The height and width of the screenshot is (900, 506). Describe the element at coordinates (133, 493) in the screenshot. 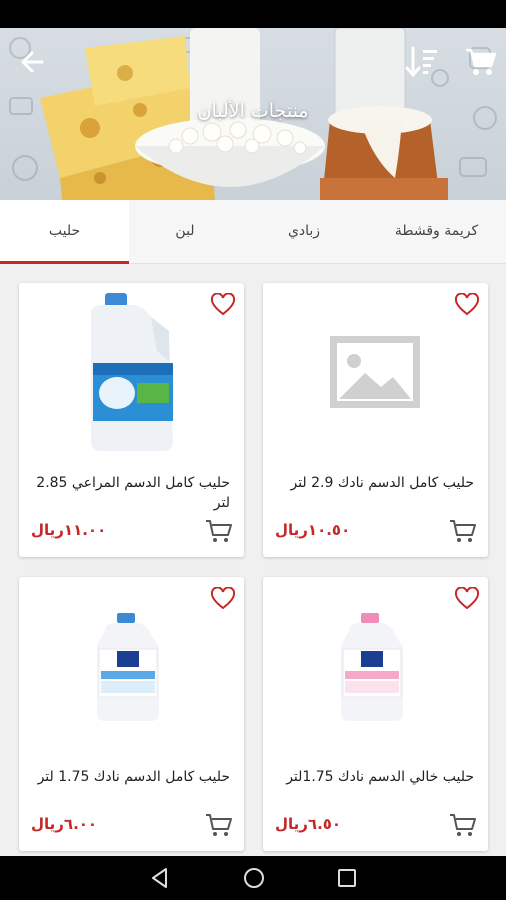

I see `product-name: حليب كامل الدسم المراعي 2.85 لتر` at that location.